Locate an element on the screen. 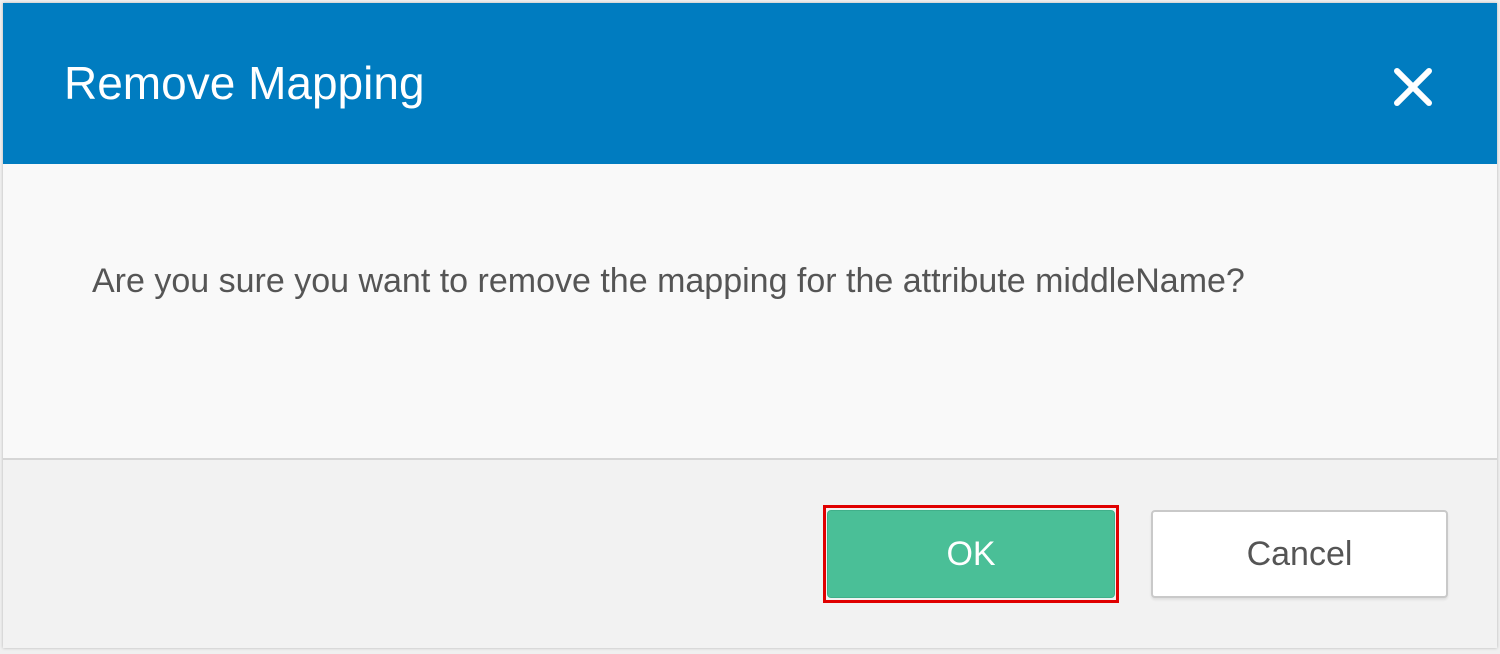 This screenshot has width=1500, height=654. close-icon is located at coordinates (1413, 87).